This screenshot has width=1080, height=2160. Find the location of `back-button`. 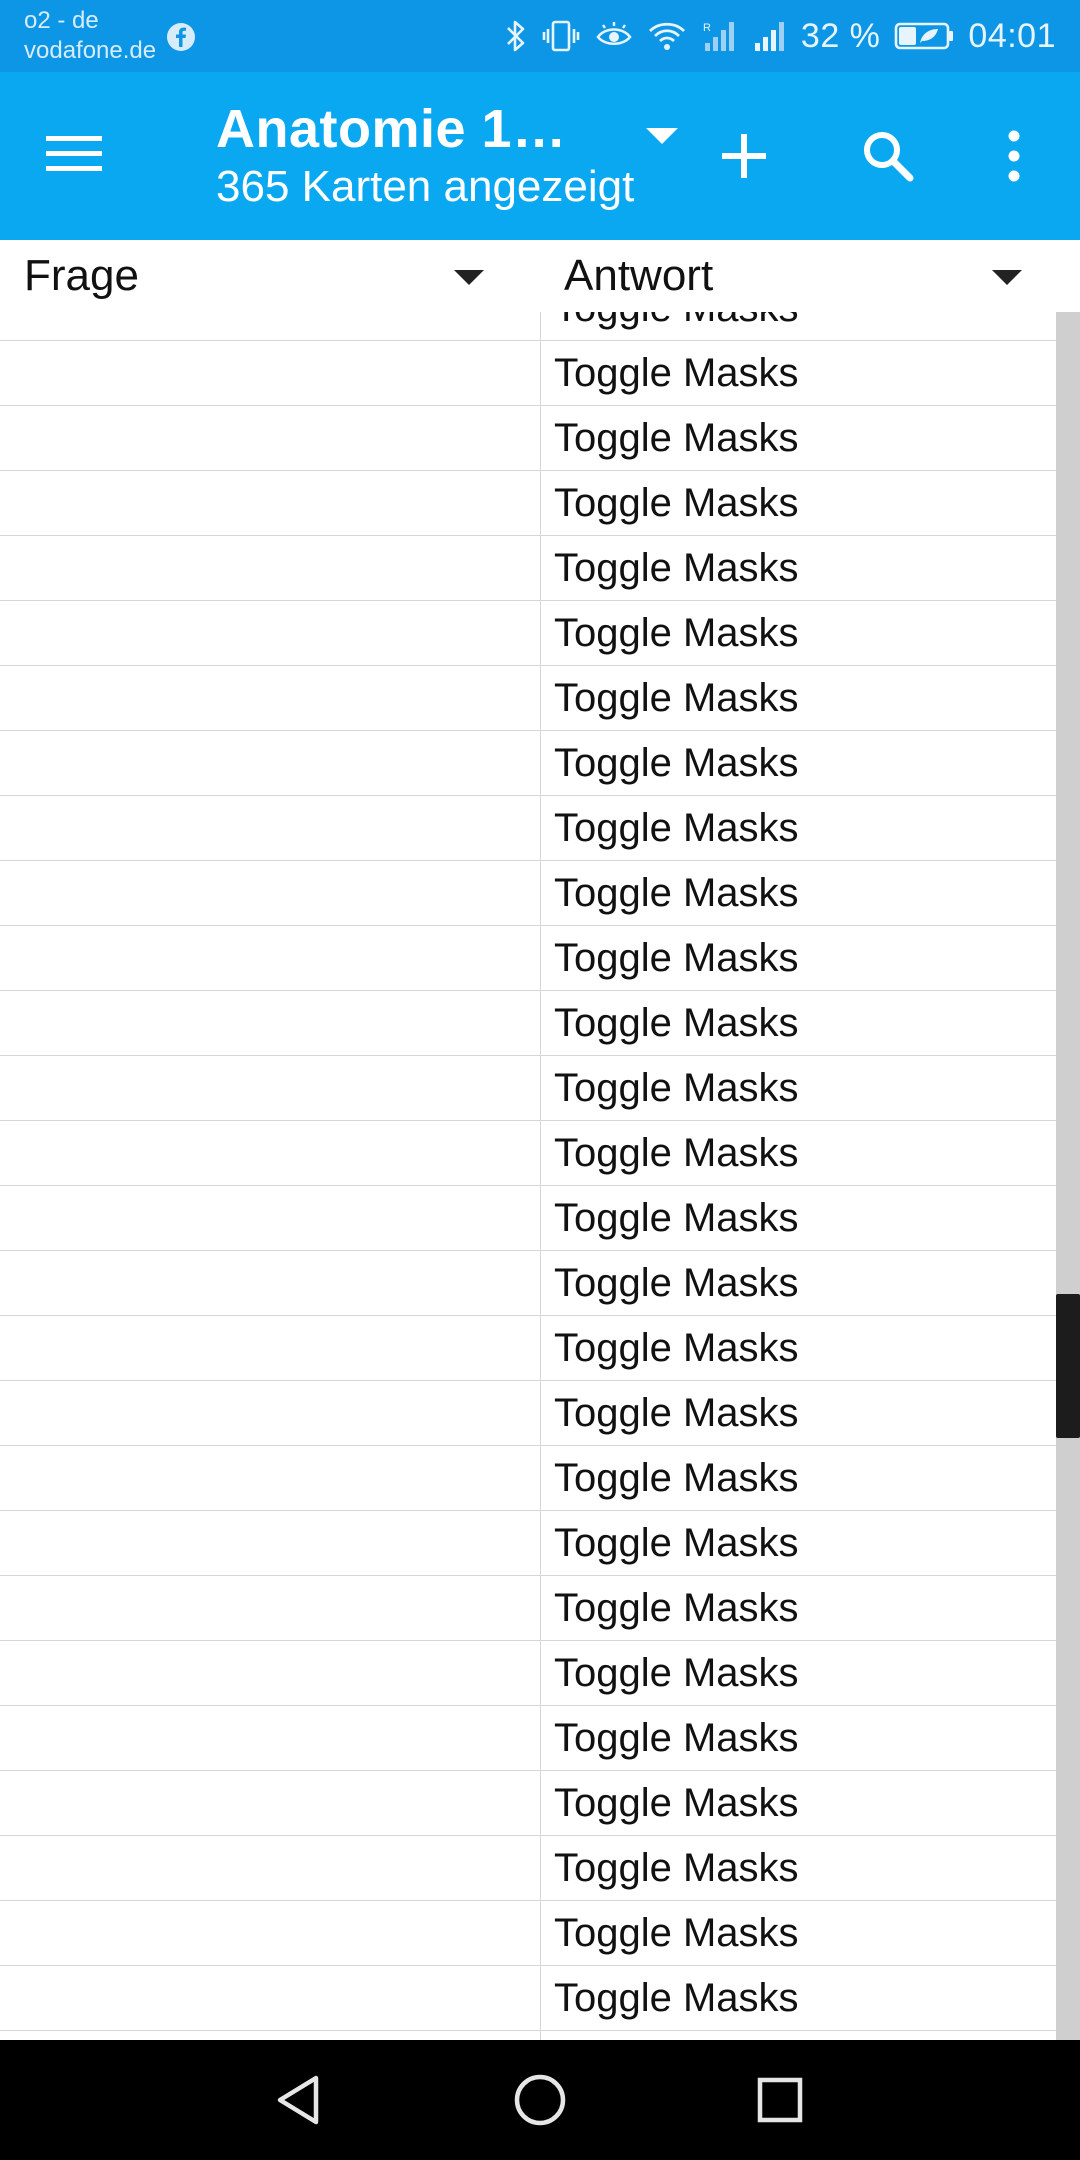

back-button is located at coordinates (300, 2100).